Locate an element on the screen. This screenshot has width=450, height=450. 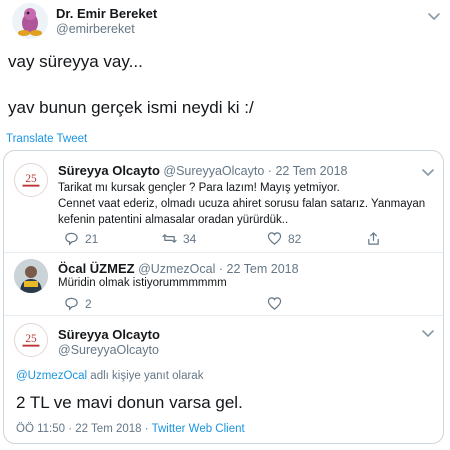
tweet1-retweet-button: 34 is located at coordinates (179, 238).